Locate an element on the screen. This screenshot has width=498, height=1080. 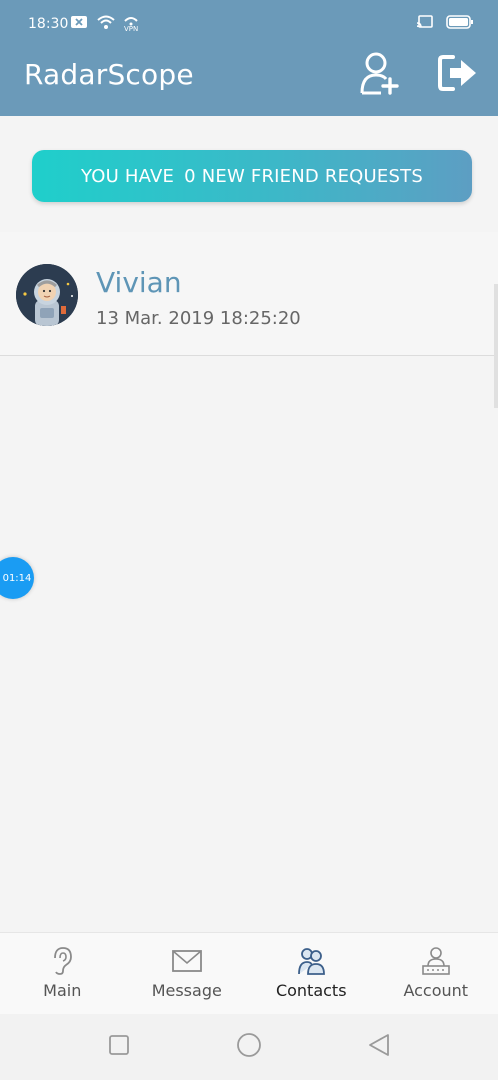
cast-icon is located at coordinates (425, 24).